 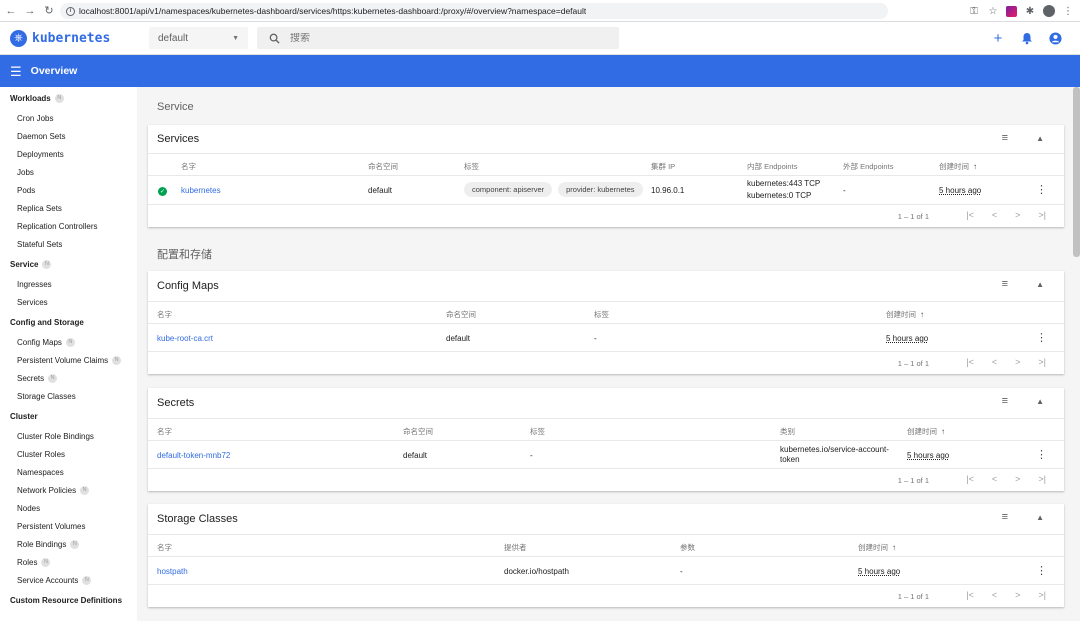 I want to click on sidebar-item-storage-classes: Storage Classes, so click(x=68, y=396).